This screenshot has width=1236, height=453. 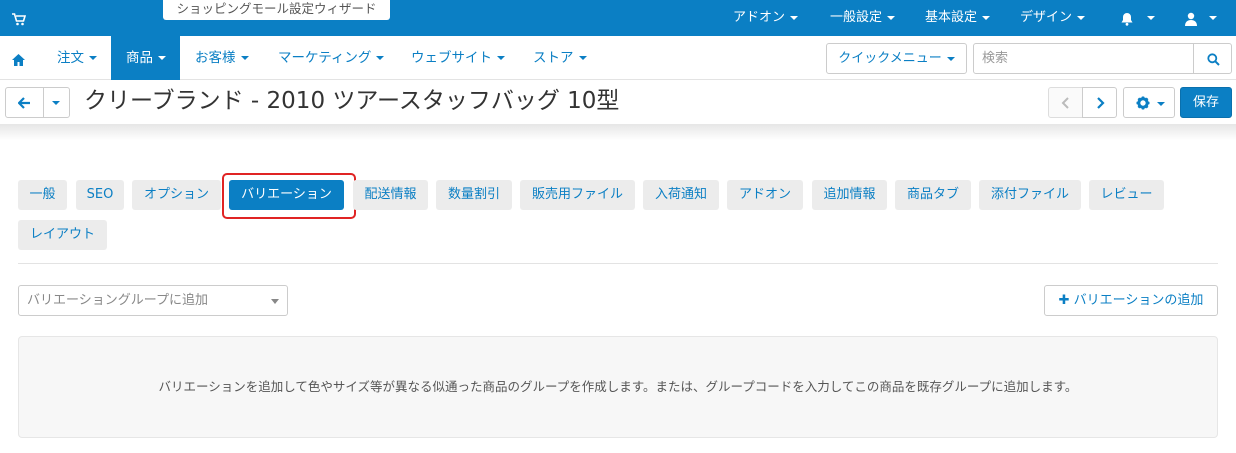 What do you see at coordinates (451, 58) in the screenshot?
I see `nav-label: ウェブサイト` at bounding box center [451, 58].